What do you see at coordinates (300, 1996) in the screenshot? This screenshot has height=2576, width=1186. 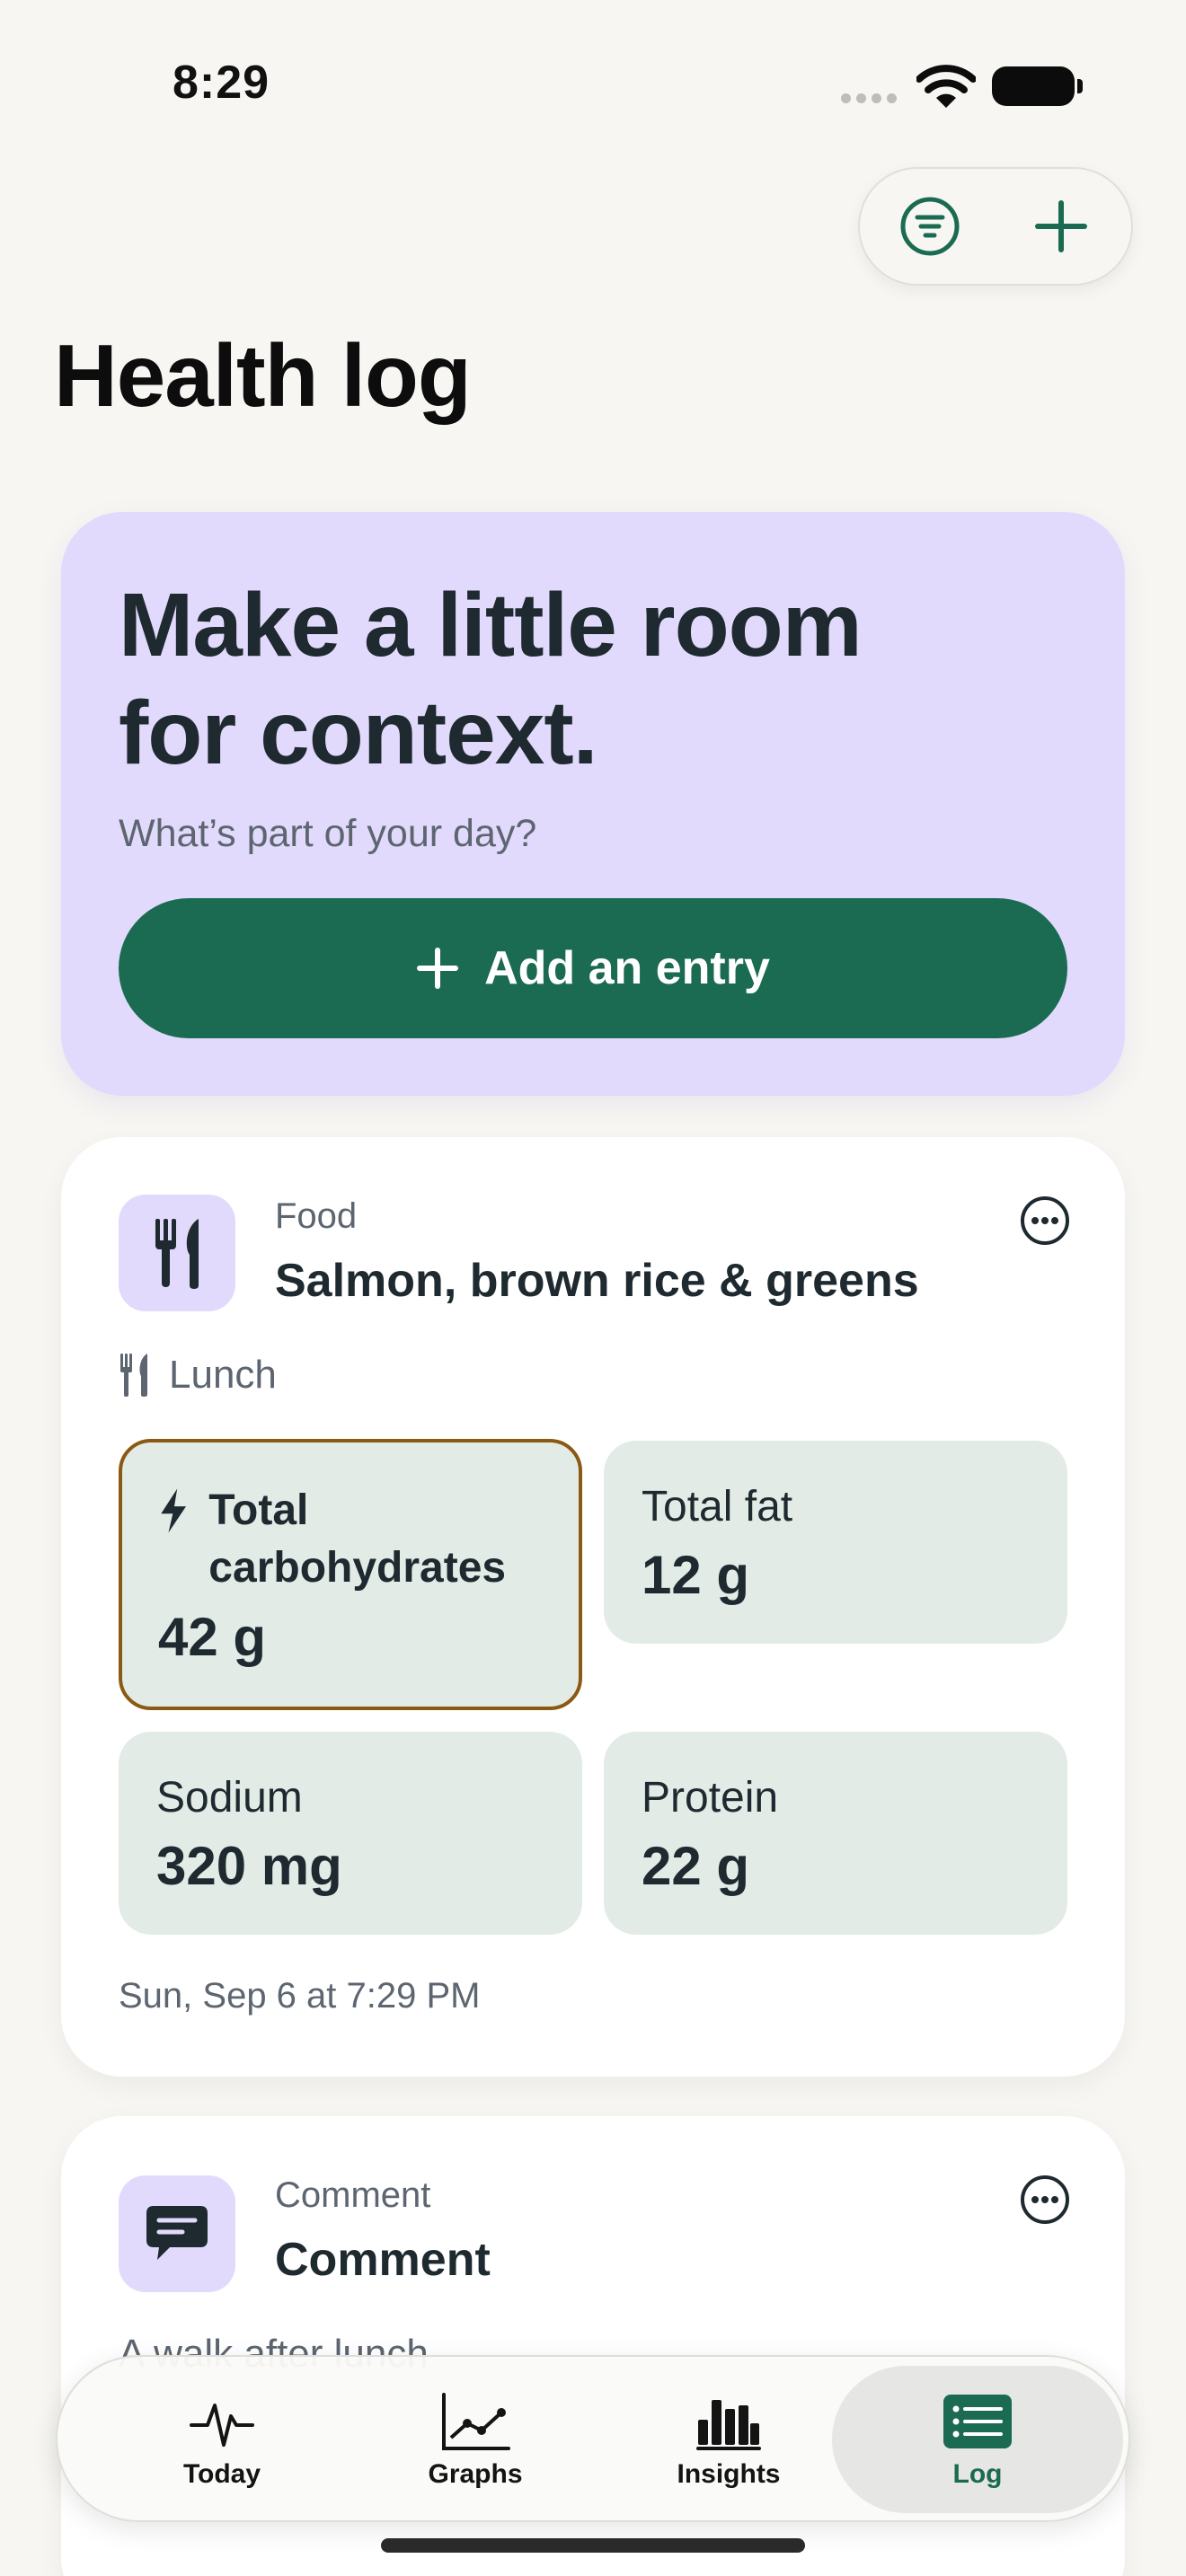 I see `entry-timestamp: Sun, Sep 6 at 7:29 PM` at bounding box center [300, 1996].